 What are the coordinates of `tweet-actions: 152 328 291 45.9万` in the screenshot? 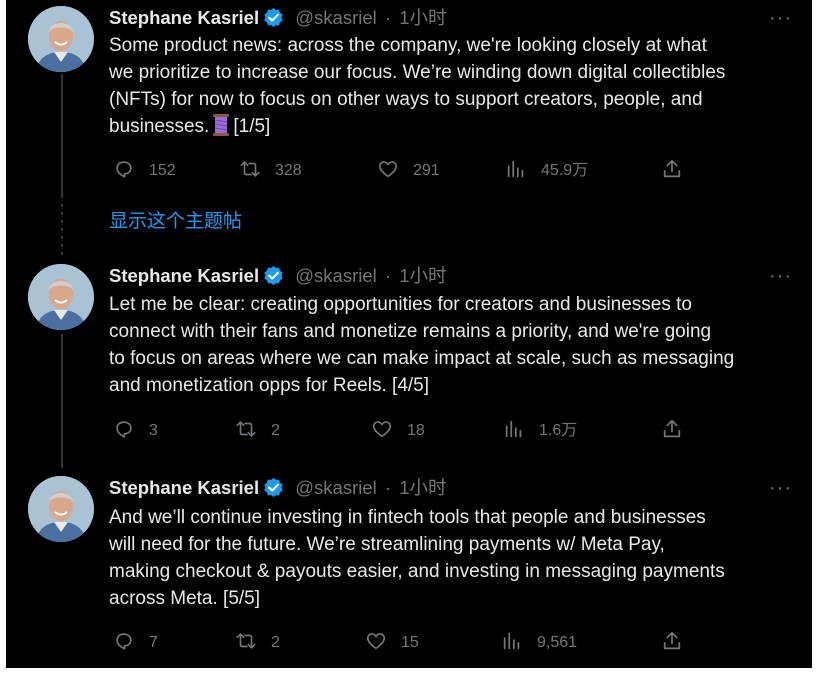 It's located at (399, 170).